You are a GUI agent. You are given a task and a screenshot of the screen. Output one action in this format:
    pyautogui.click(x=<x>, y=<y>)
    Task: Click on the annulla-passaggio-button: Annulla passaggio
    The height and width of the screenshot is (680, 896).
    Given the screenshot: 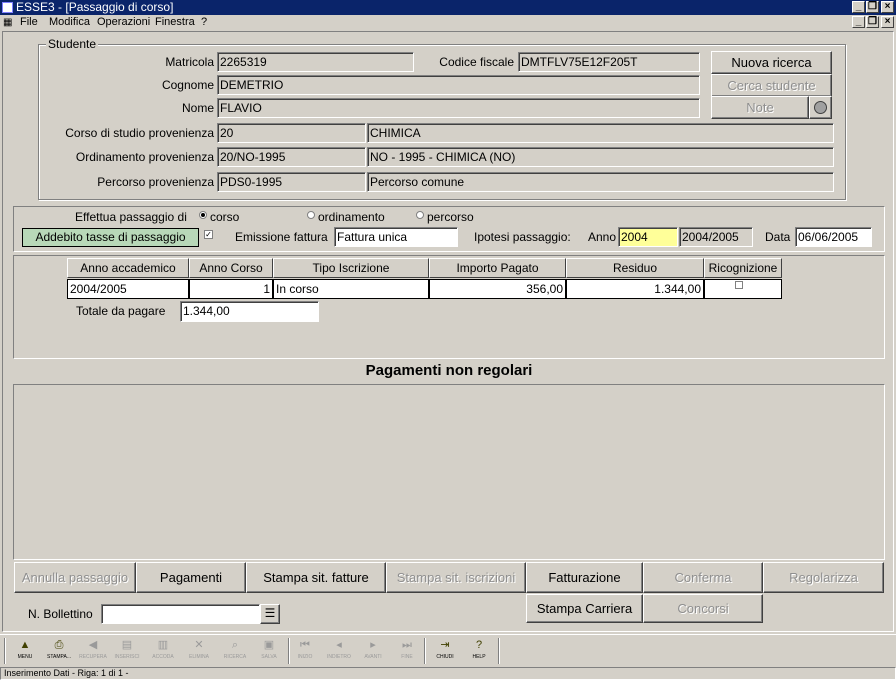 What is the action you would take?
    pyautogui.click(x=75, y=577)
    